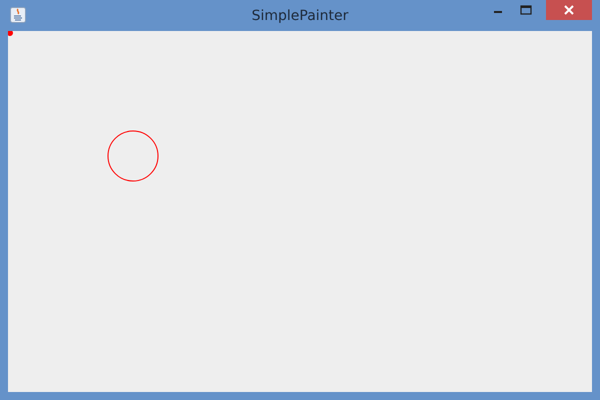  I want to click on app-icon, so click(18, 15).